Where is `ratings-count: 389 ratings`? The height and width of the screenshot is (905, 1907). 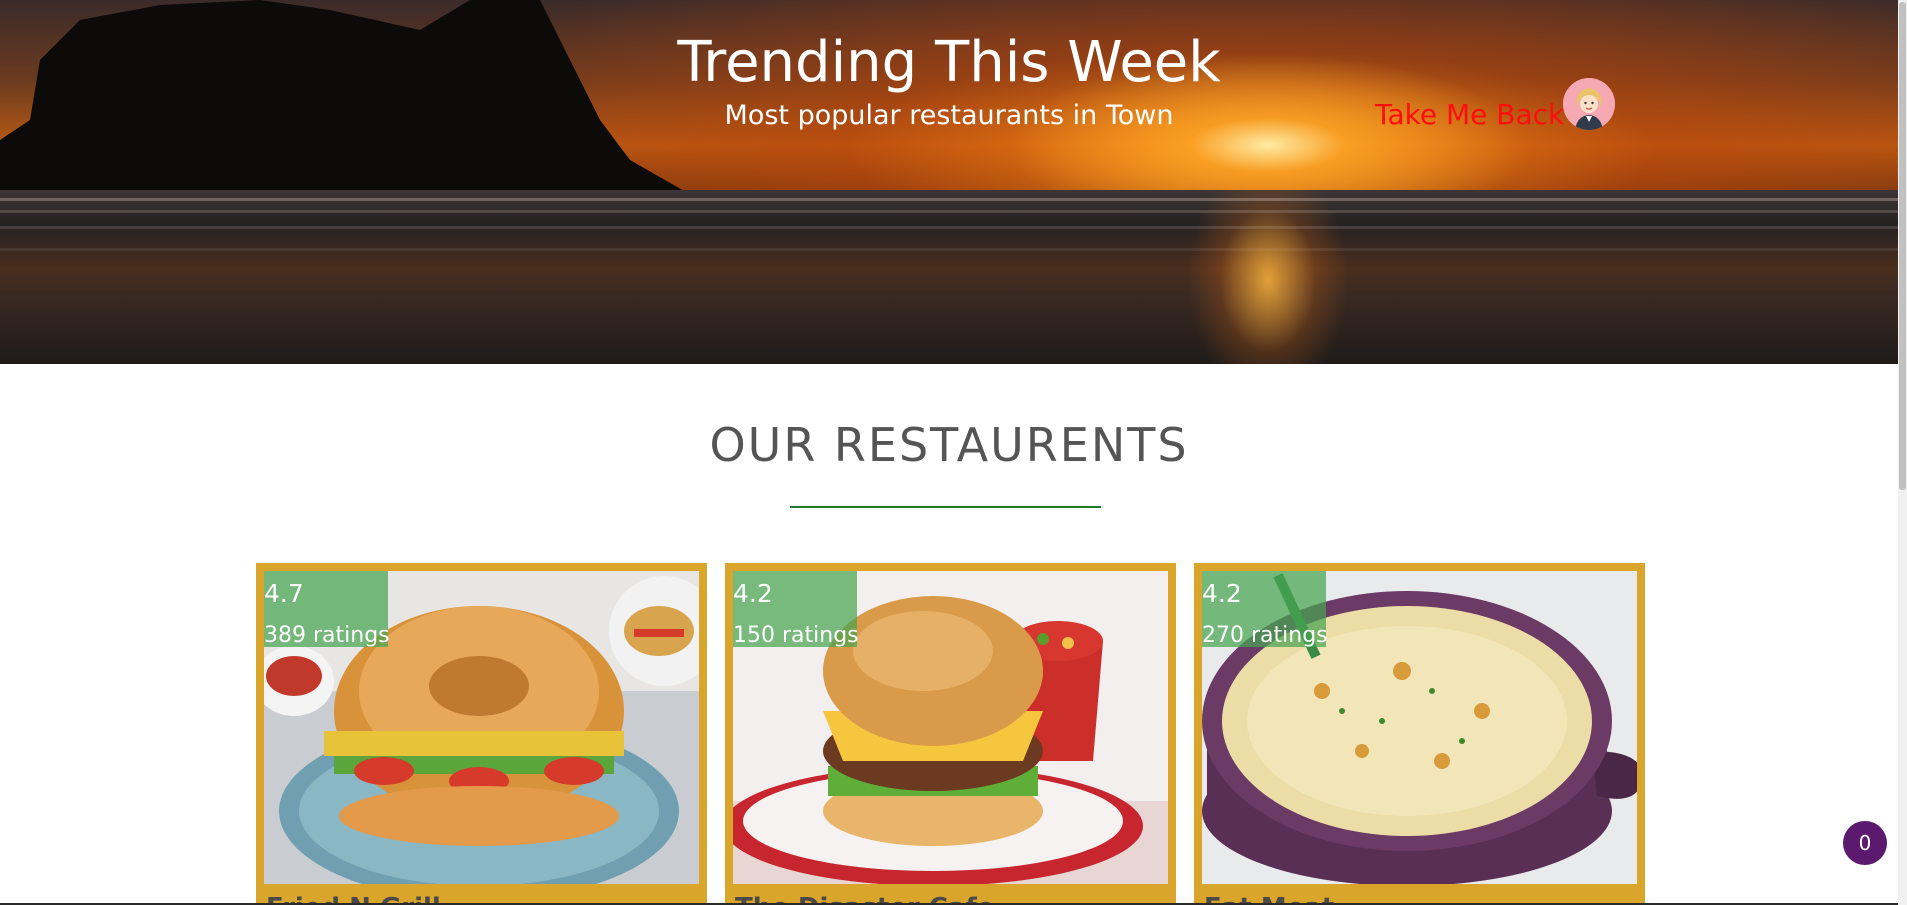 ratings-count: 389 ratings is located at coordinates (327, 635).